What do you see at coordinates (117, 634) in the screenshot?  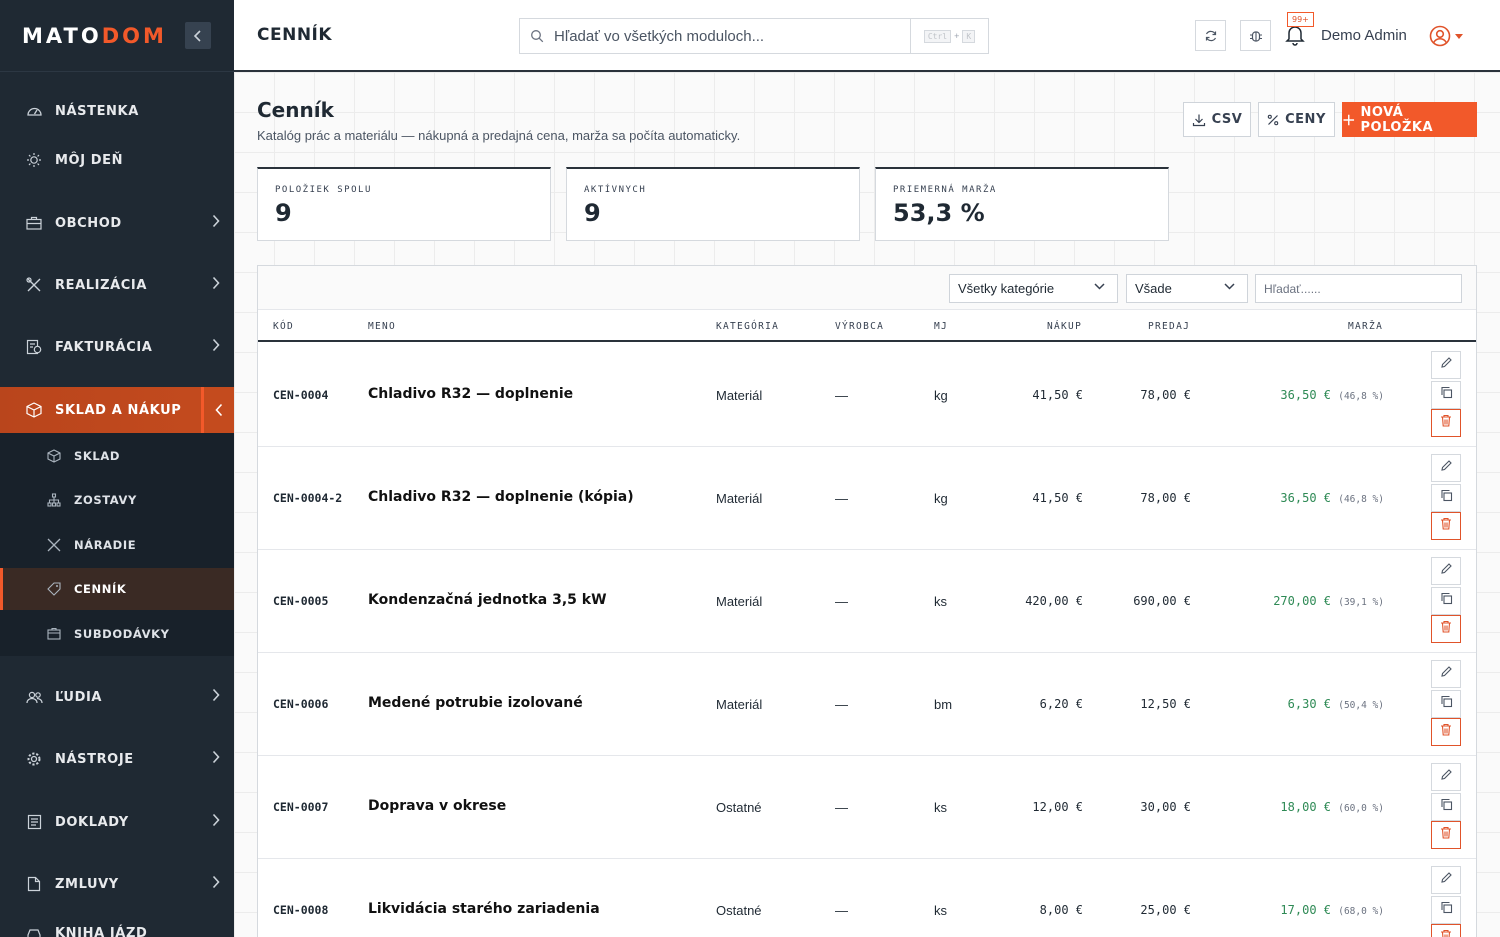 I see `submenu-item-subdodavky: Subdodávky` at bounding box center [117, 634].